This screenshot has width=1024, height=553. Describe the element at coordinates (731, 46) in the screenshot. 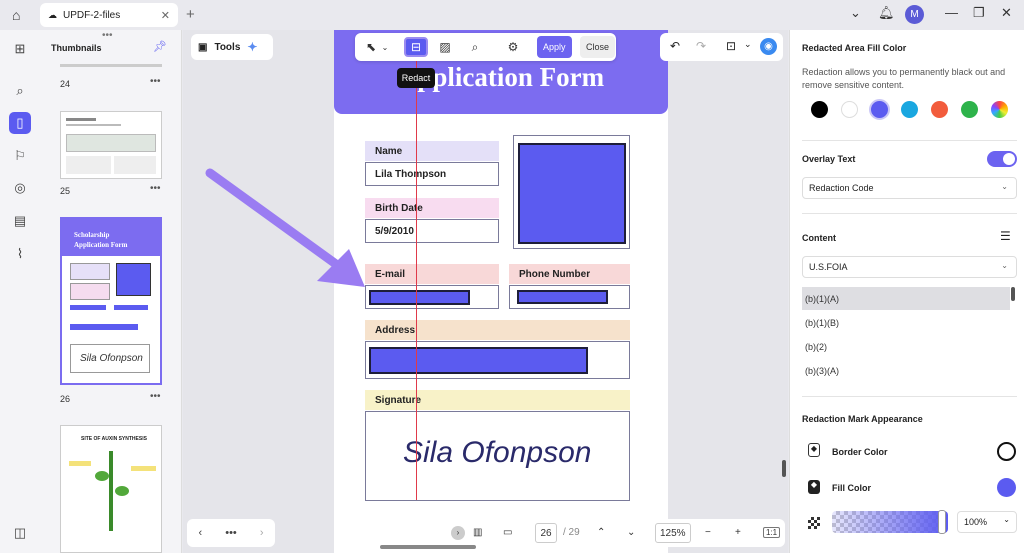

I see `save-icon: ⊡` at that location.